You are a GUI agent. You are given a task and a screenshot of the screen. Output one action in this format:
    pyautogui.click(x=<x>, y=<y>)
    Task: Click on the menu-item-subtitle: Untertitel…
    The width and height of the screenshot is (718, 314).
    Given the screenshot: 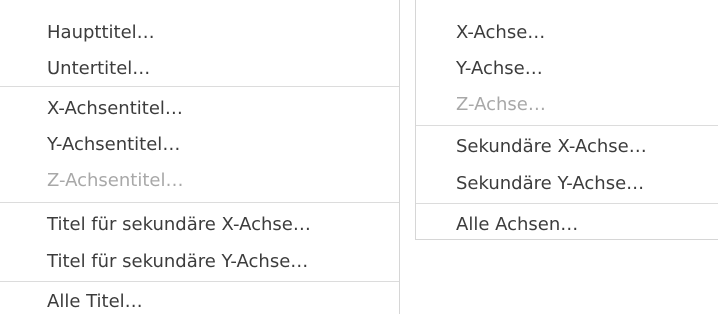 What is the action you would take?
    pyautogui.click(x=199, y=69)
    